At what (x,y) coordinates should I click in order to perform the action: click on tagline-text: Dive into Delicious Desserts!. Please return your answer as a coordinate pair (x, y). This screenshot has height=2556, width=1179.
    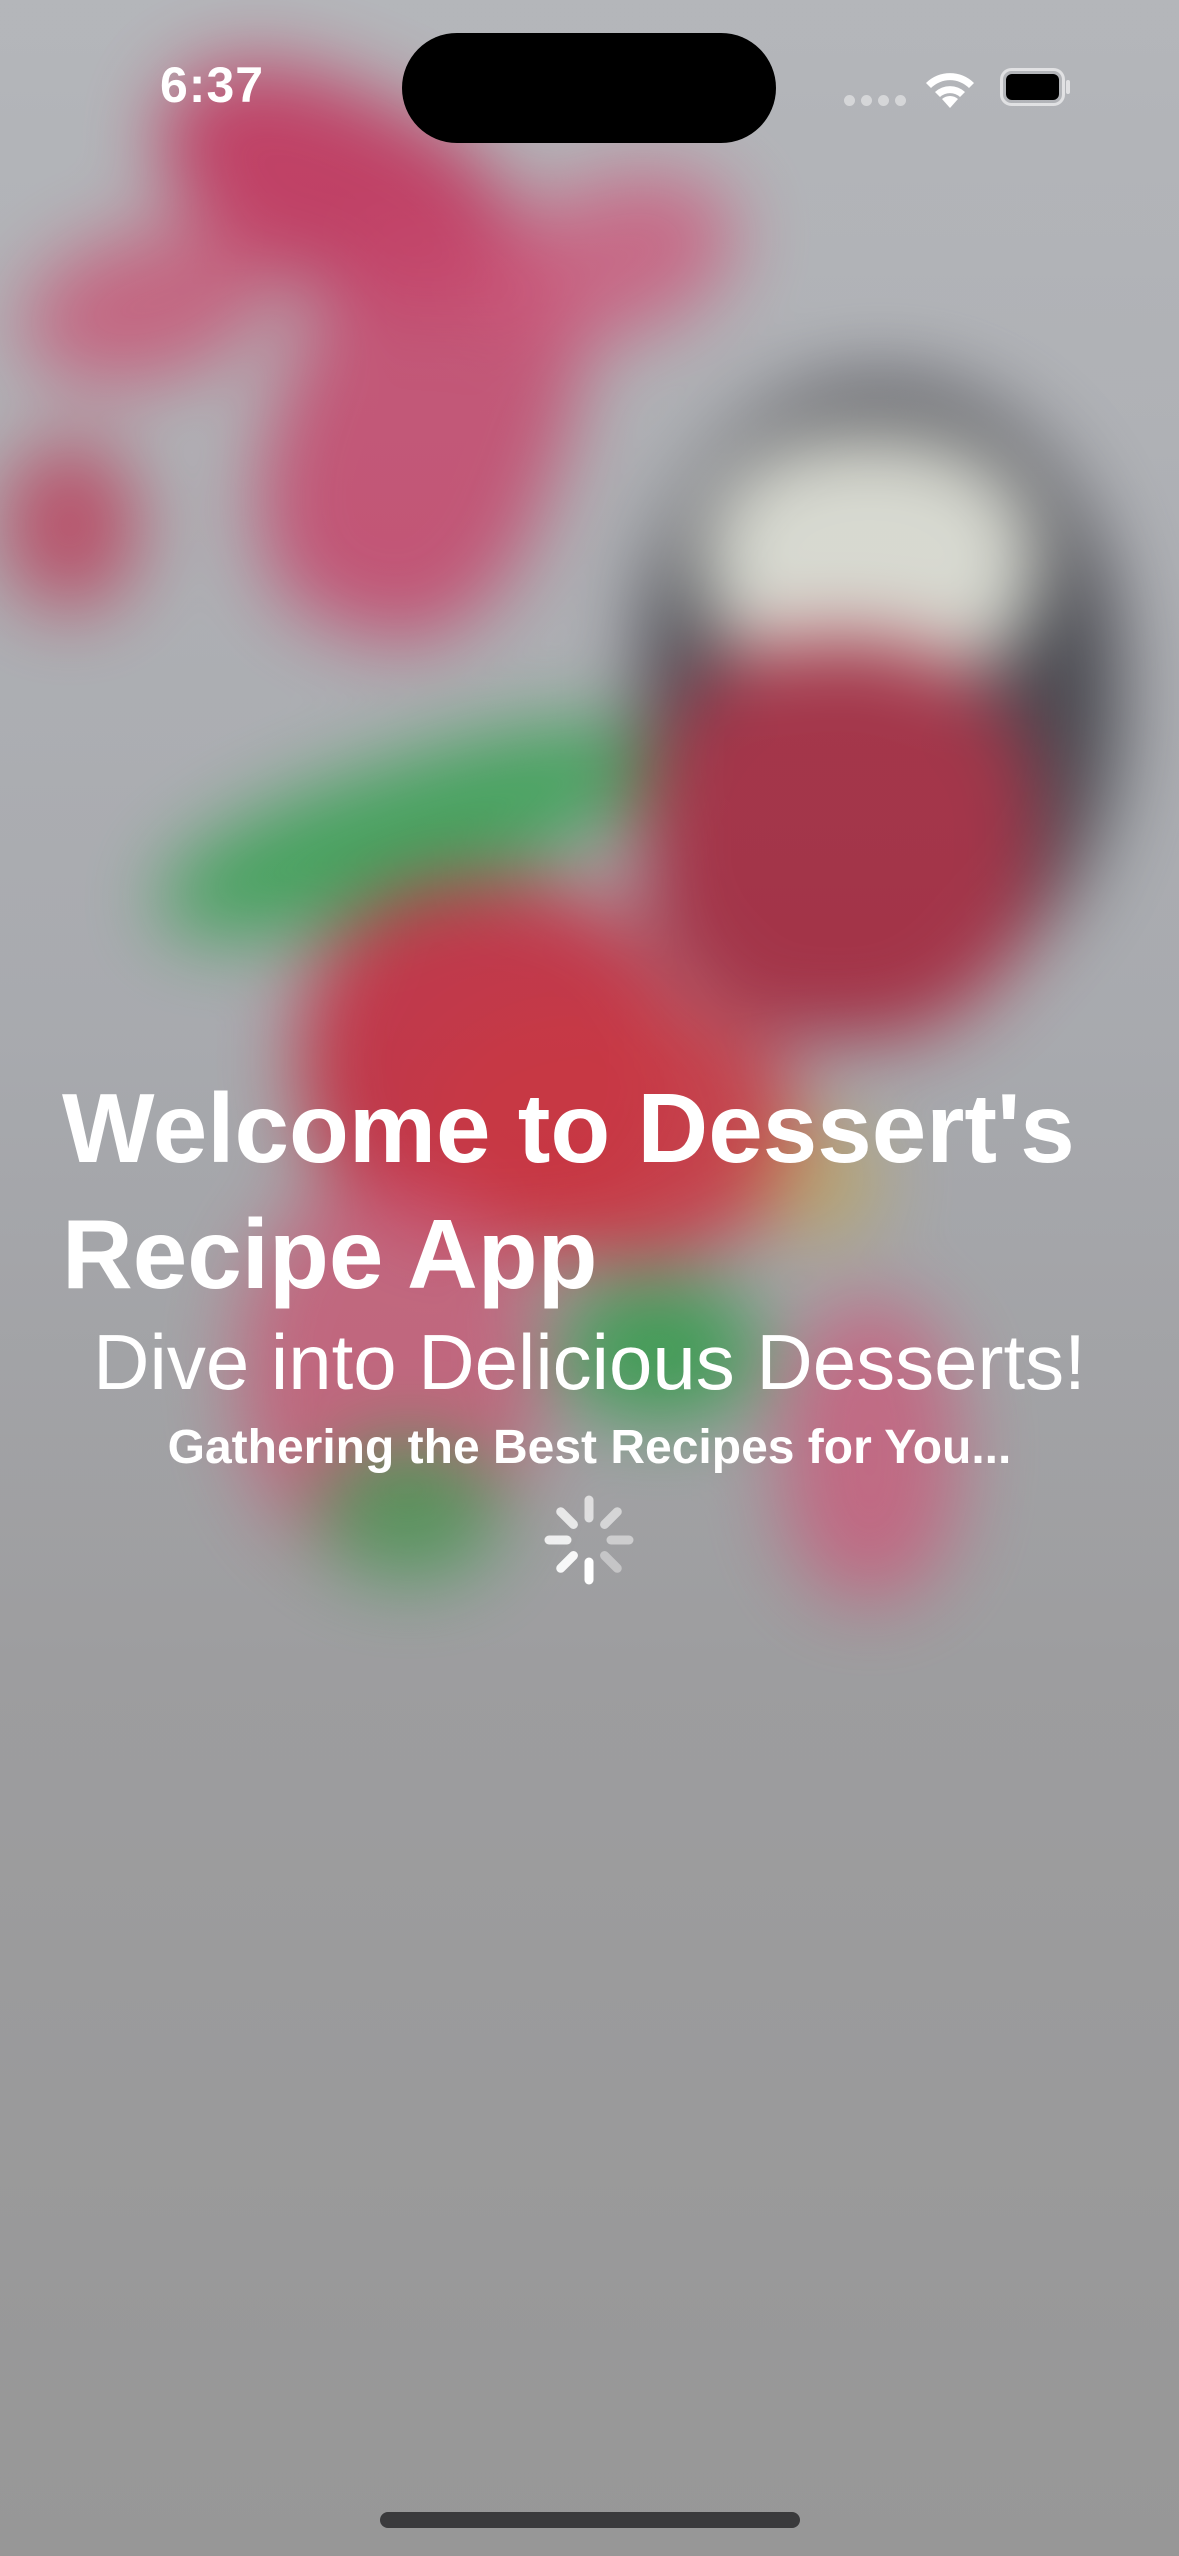
    Looking at the image, I should click on (589, 1362).